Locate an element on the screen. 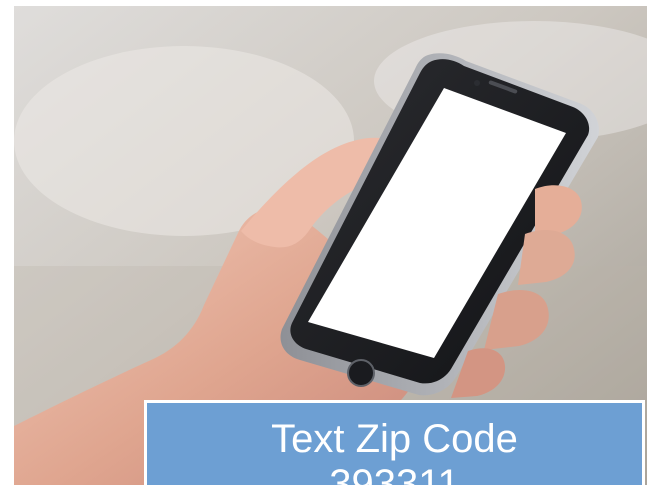 The image size is (647, 485). text-zip-code-banner: Text Zip Code 393311 is located at coordinates (394, 442).